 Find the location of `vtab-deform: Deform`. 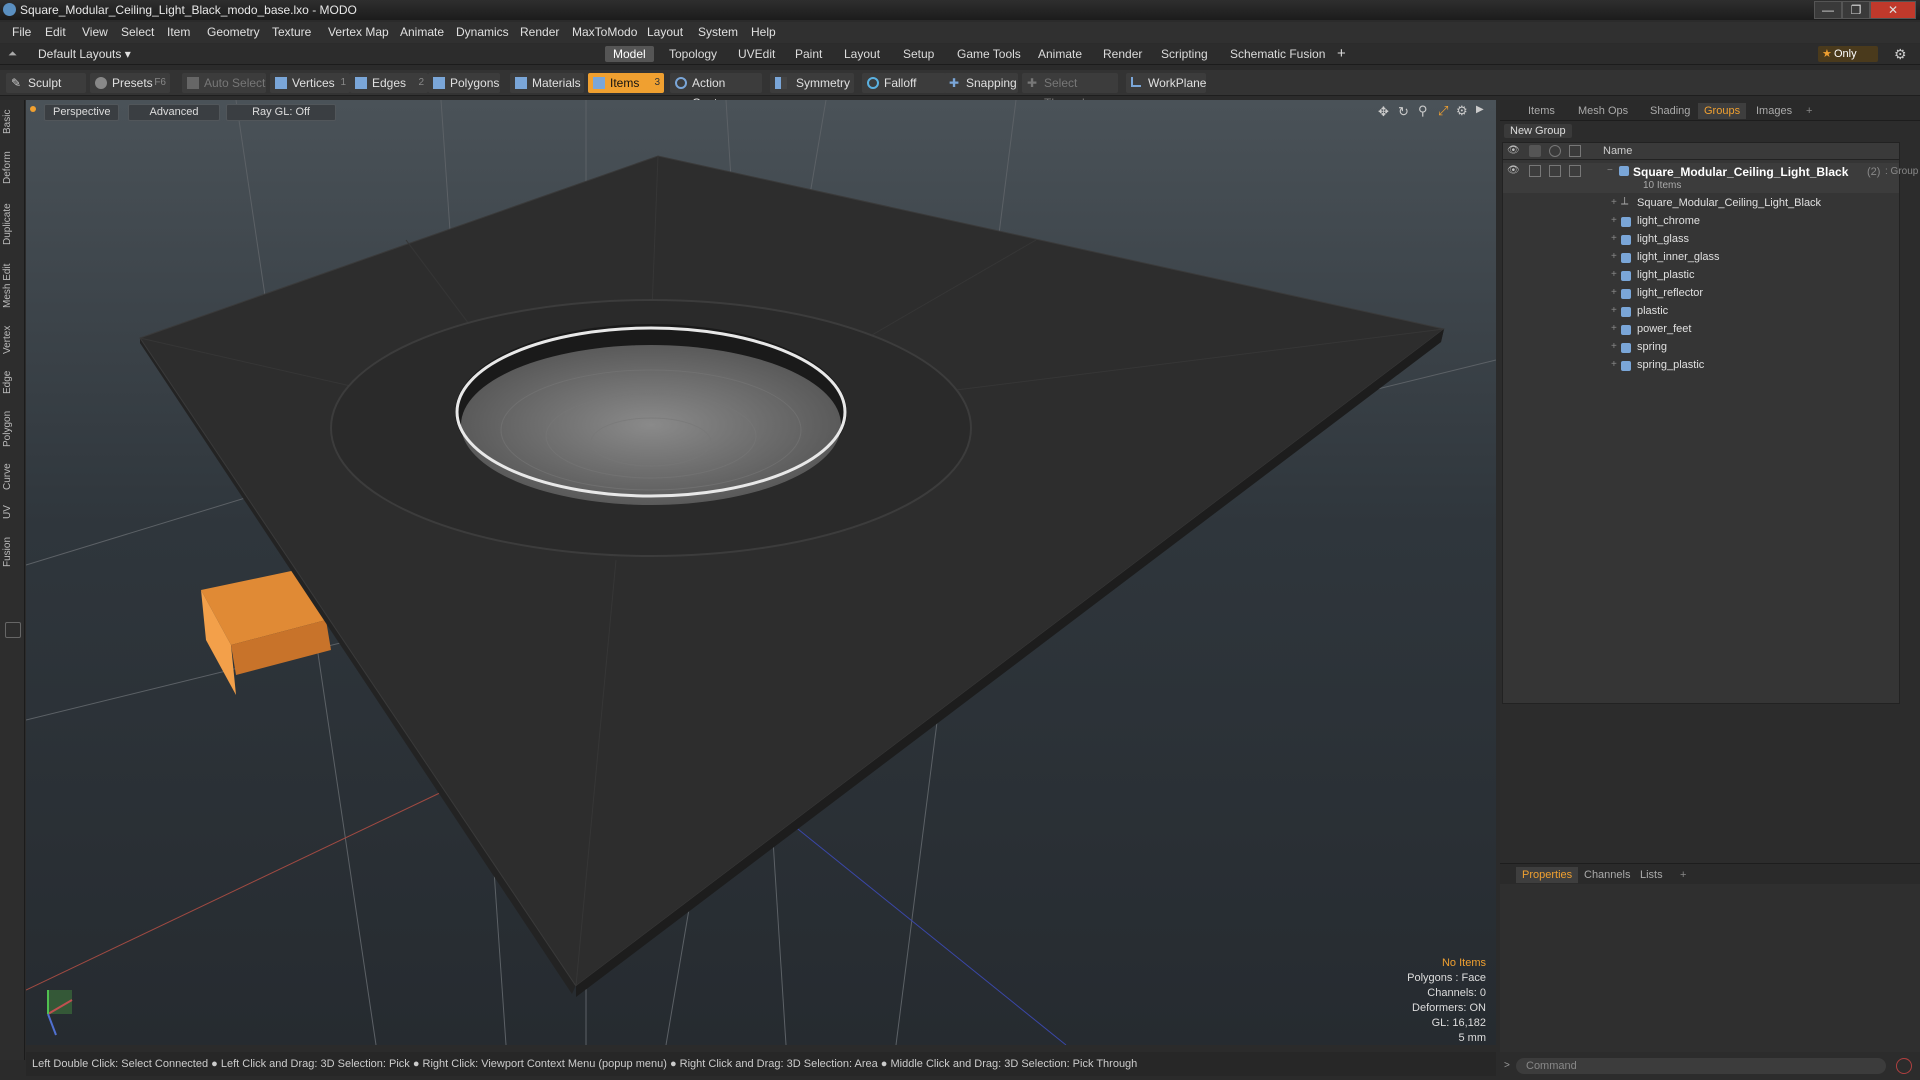

vtab-deform: Deform is located at coordinates (12, 168).